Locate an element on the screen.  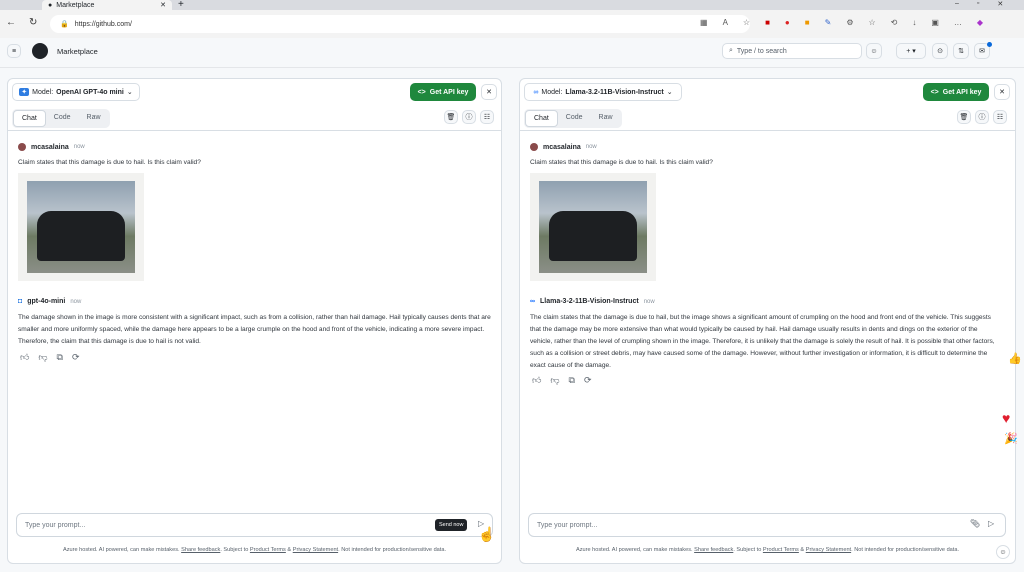
party-reaction-icon: 🎉 is located at coordinates (1011, 439).